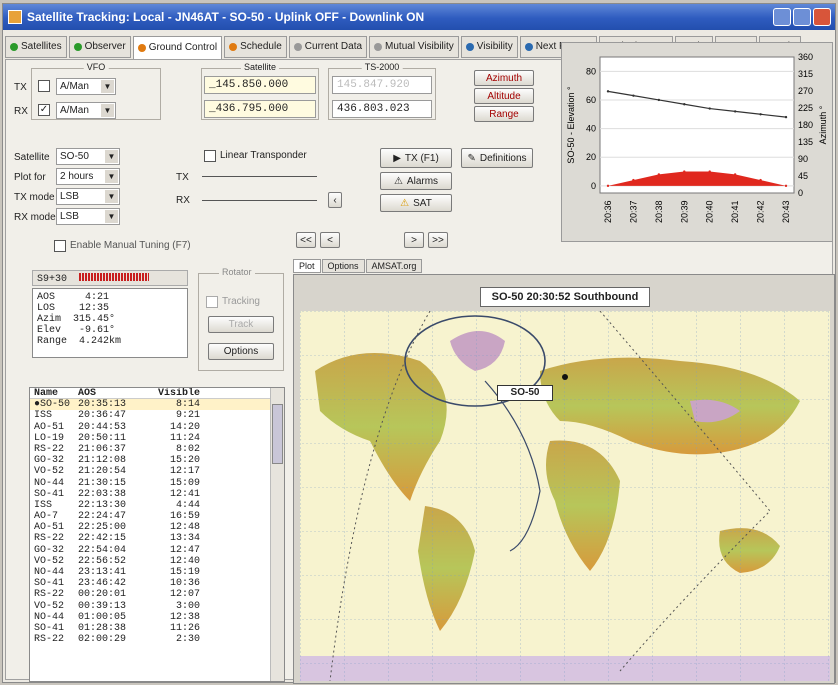 This screenshot has height=685, width=838. Describe the element at coordinates (497, 158) in the screenshot. I see `definitions-button: ✎ Definitions` at that location.